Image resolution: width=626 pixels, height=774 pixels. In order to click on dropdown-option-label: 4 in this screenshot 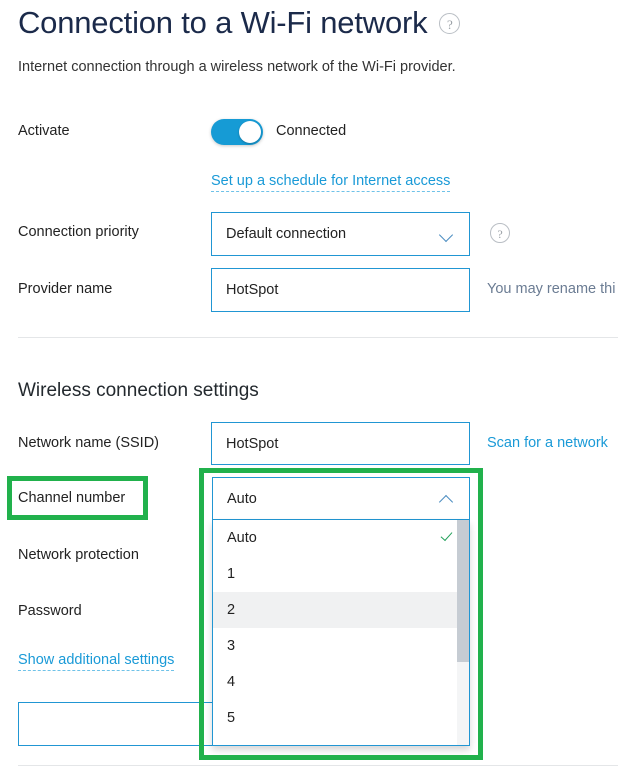, I will do `click(231, 682)`.